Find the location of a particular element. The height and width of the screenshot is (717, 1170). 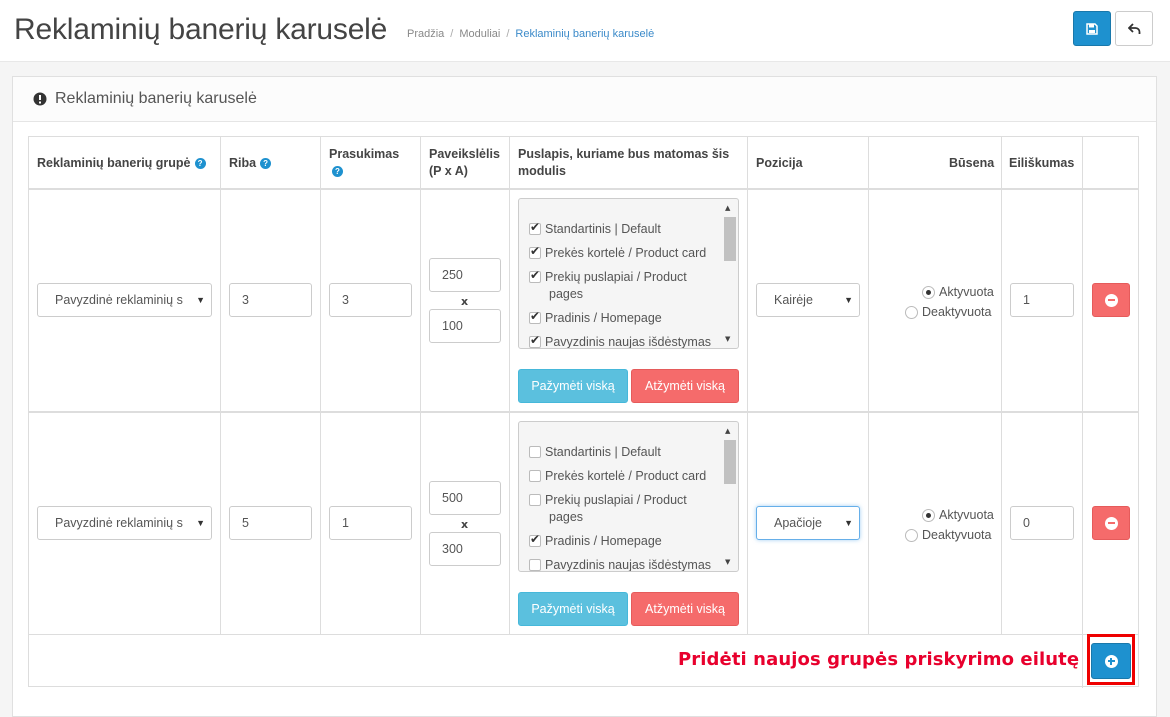

header-order: Eiliškumas is located at coordinates (1042, 163).